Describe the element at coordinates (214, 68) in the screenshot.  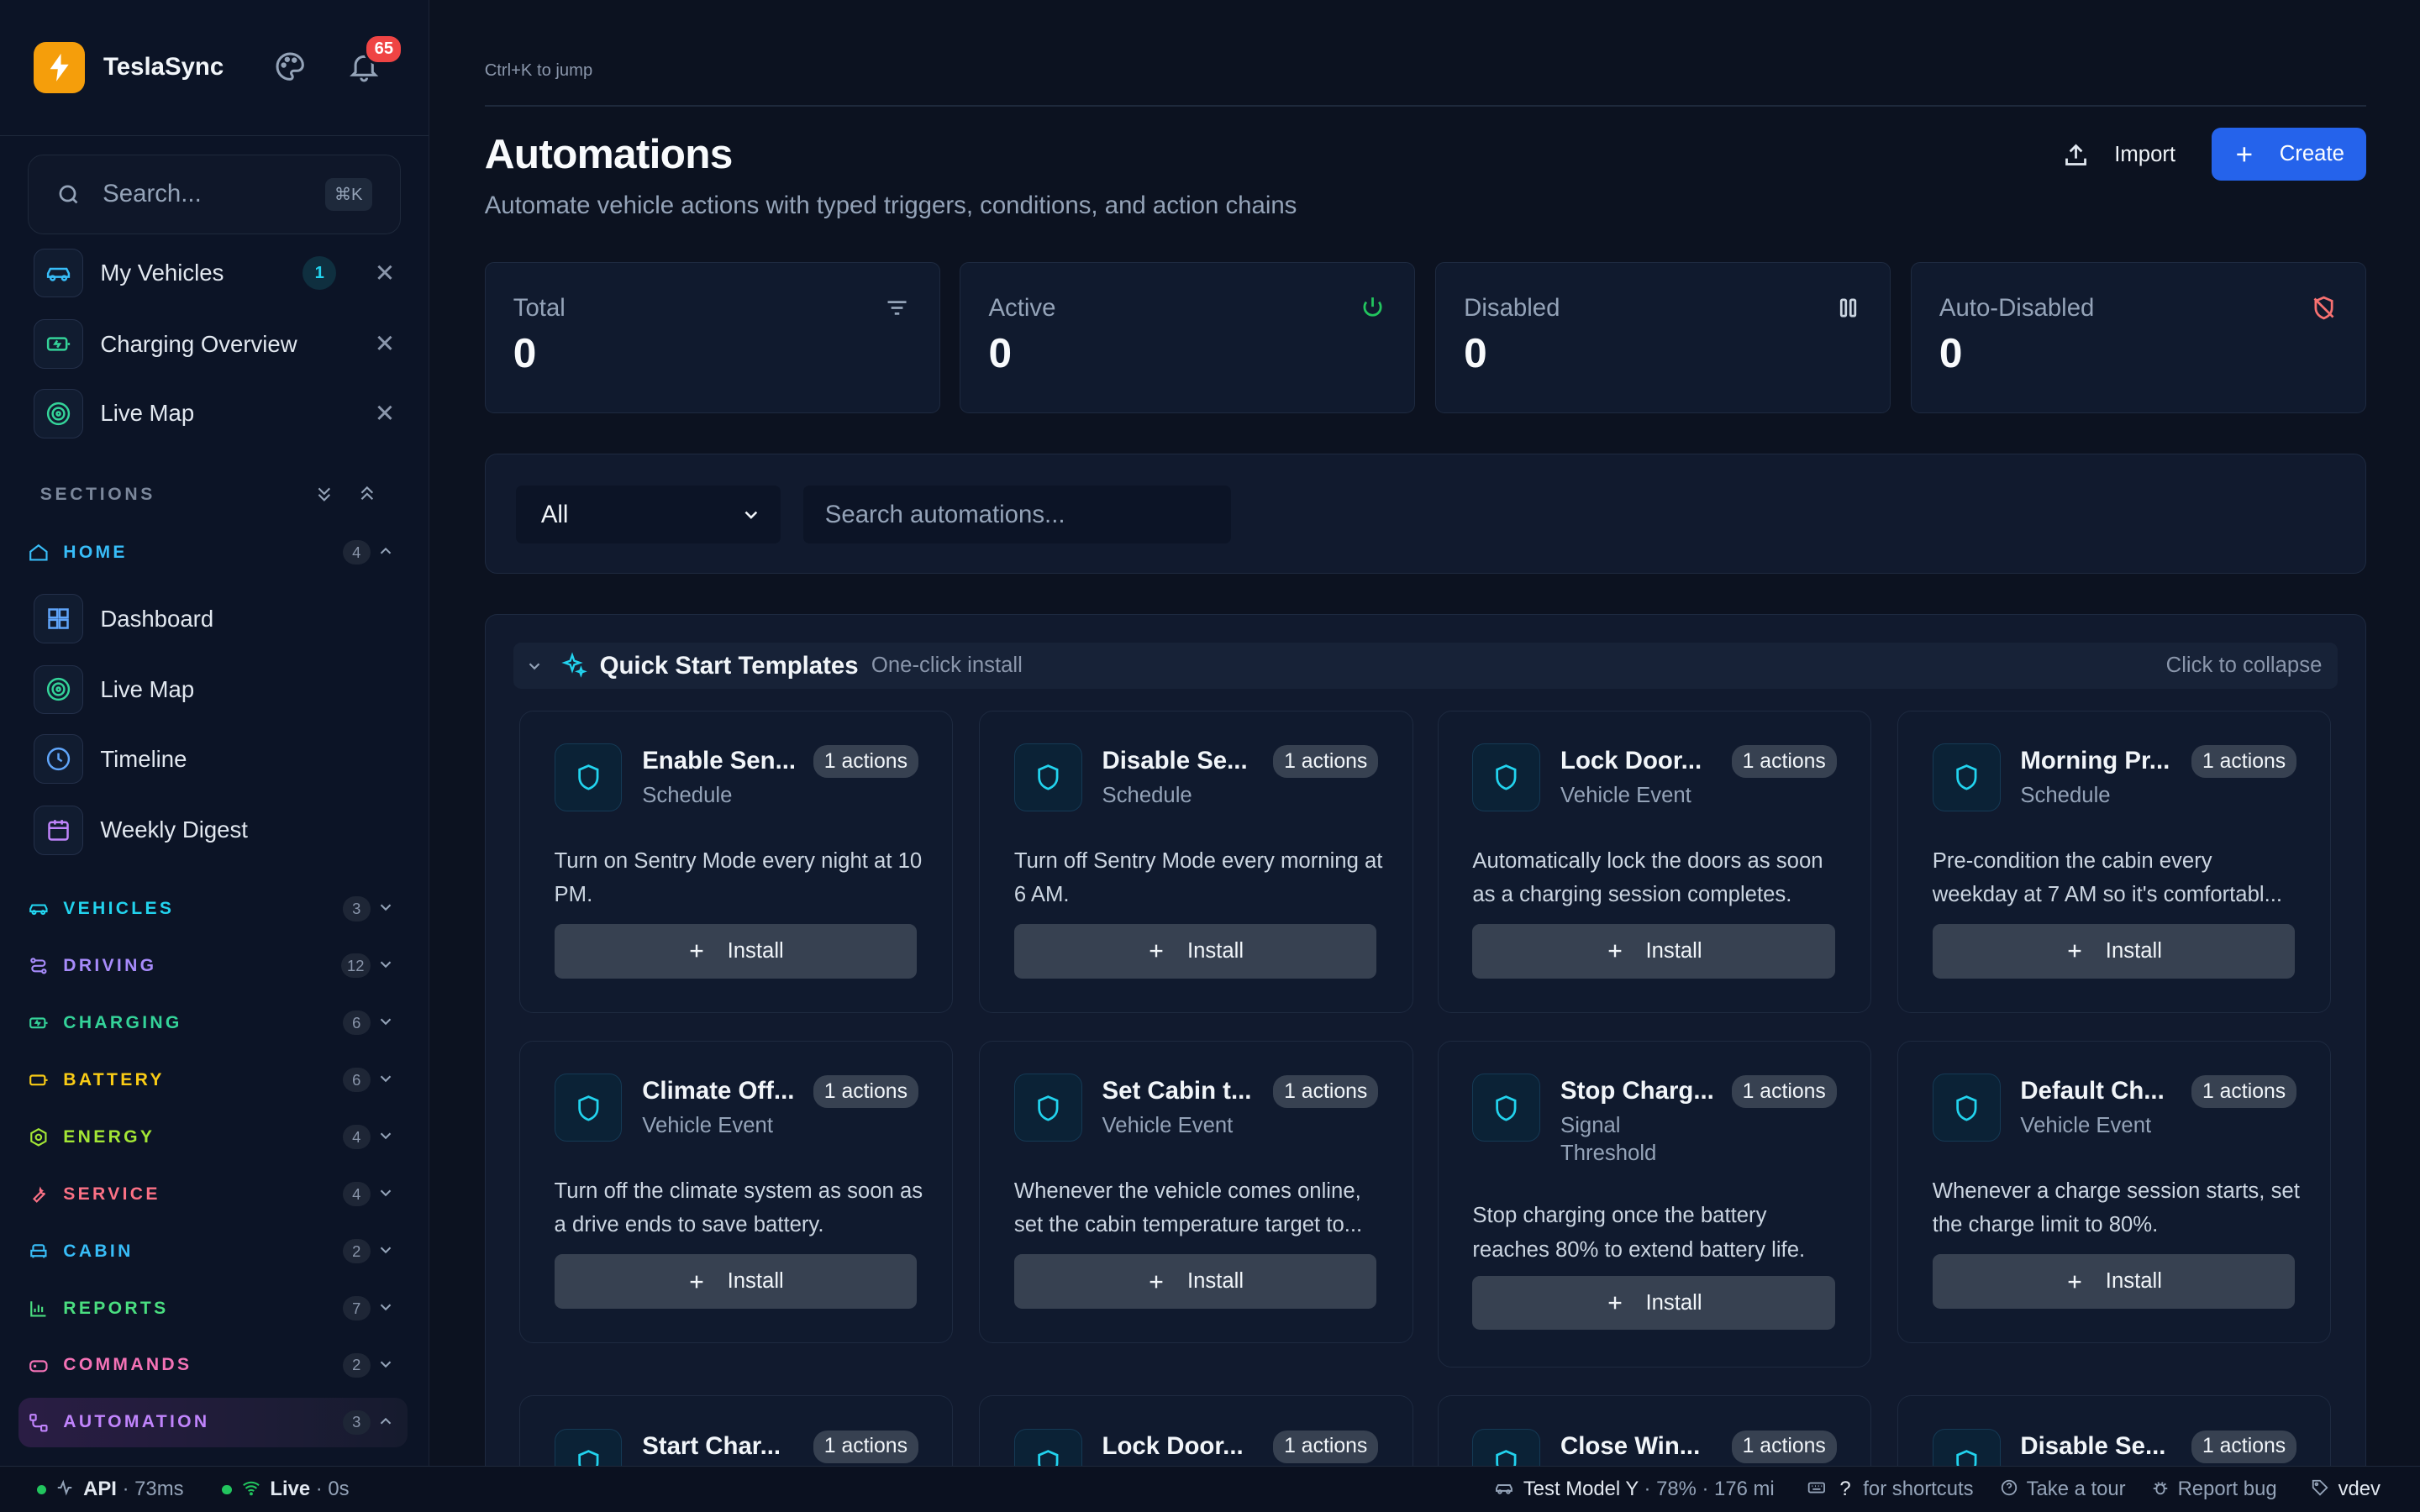
I see `sidebar-header: TeslaSync 65` at that location.